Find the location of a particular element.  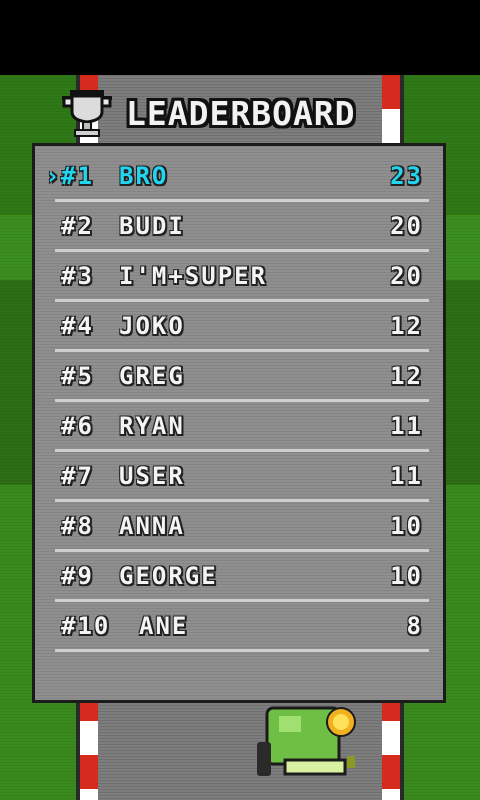

leaderboard-row-5: #5 GREG 12 is located at coordinates (242, 377).